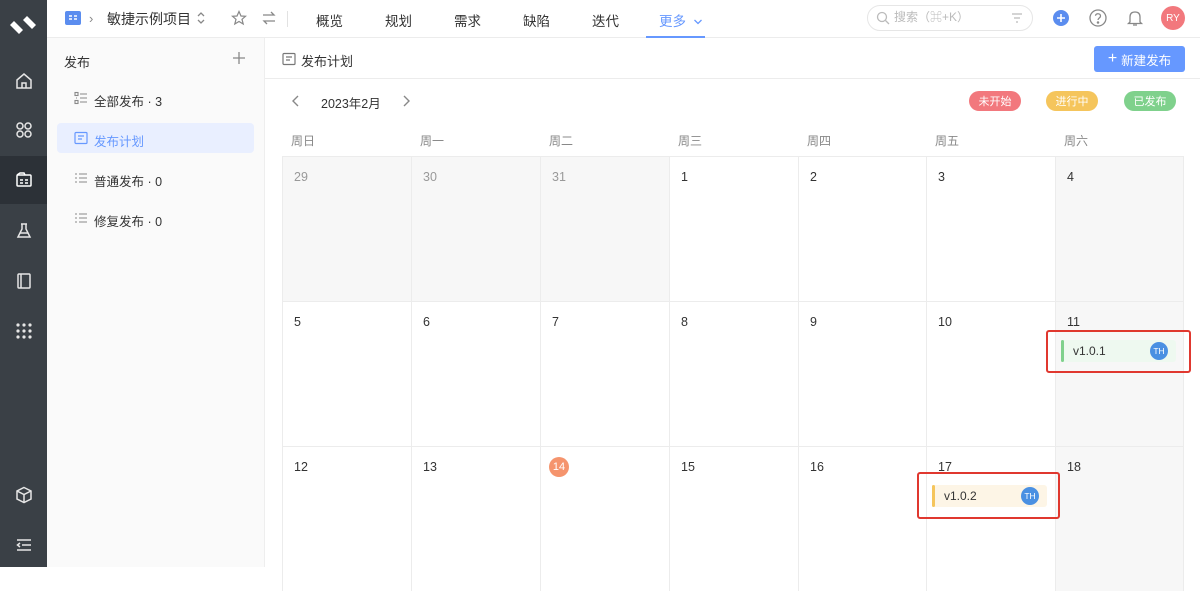  What do you see at coordinates (1098, 18) in the screenshot?
I see `help-icon` at bounding box center [1098, 18].